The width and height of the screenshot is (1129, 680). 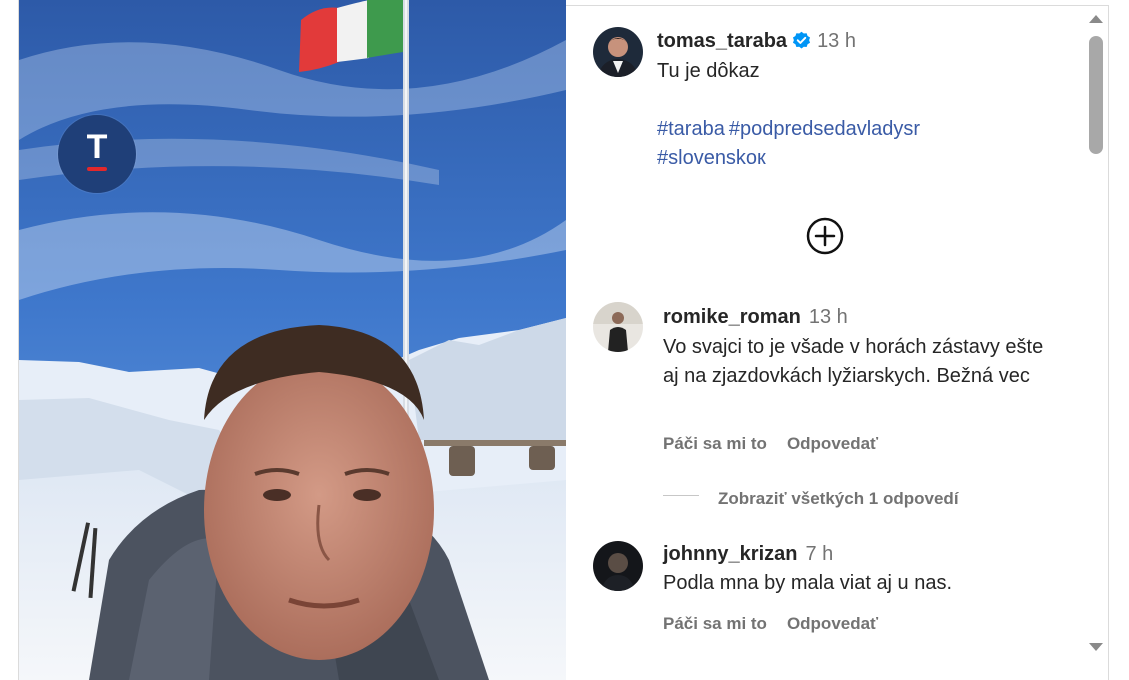 I want to click on channel-logo: T, so click(x=97, y=154).